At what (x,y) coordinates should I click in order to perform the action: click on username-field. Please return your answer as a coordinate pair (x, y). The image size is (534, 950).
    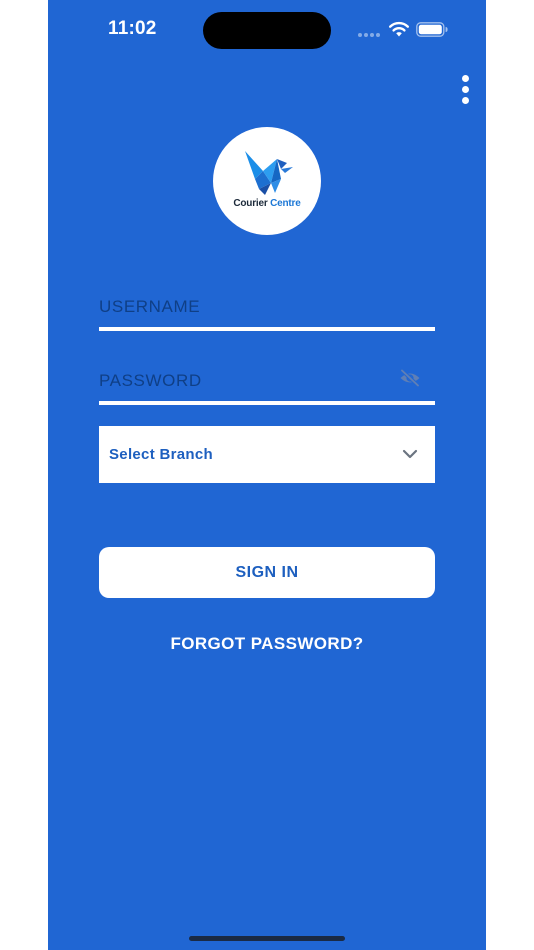
    Looking at the image, I should click on (267, 309).